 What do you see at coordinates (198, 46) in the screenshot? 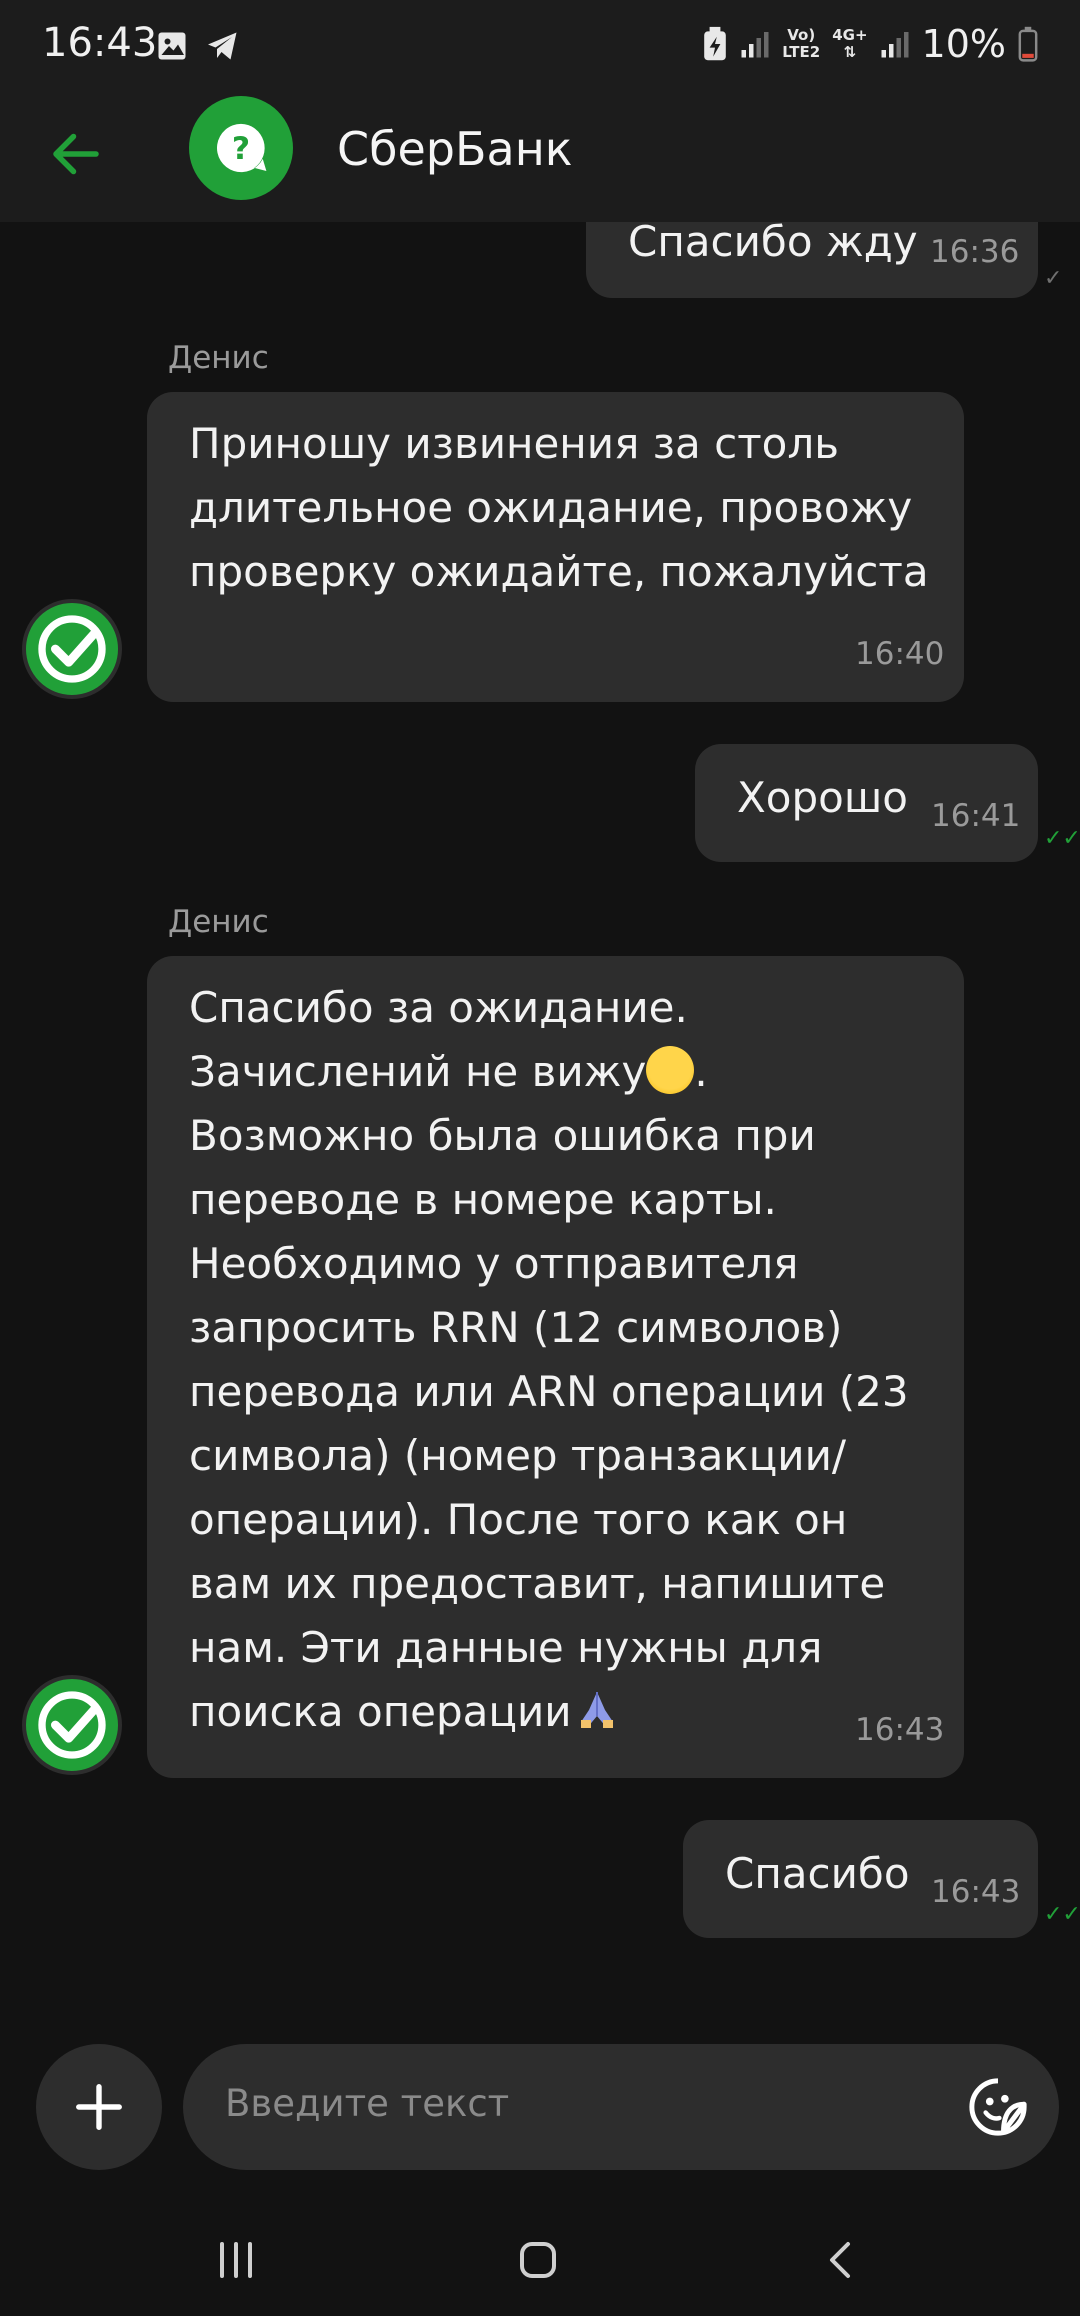
I see `status-left-icons` at bounding box center [198, 46].